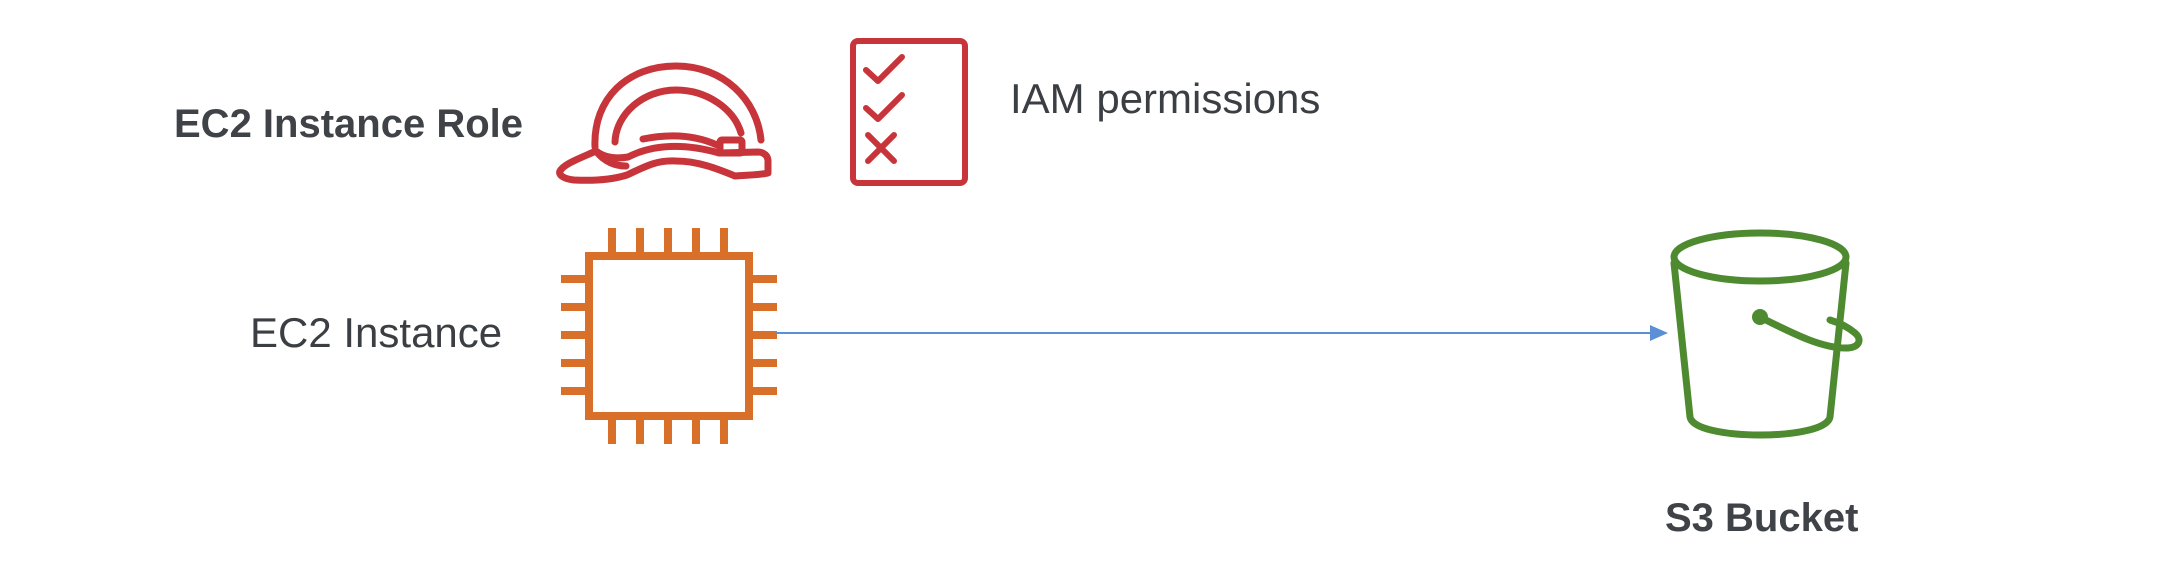  Describe the element at coordinates (909, 112) in the screenshot. I see `checklist-icon` at that location.